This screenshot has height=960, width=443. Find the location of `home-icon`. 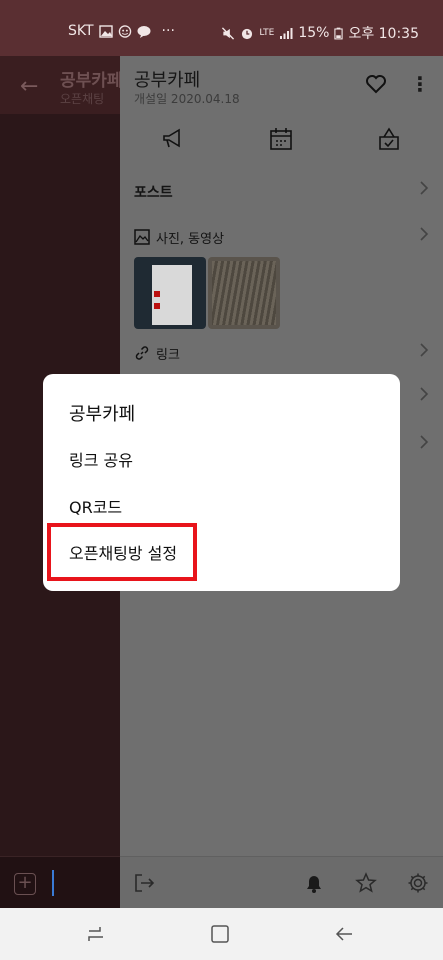

home-icon is located at coordinates (220, 934).